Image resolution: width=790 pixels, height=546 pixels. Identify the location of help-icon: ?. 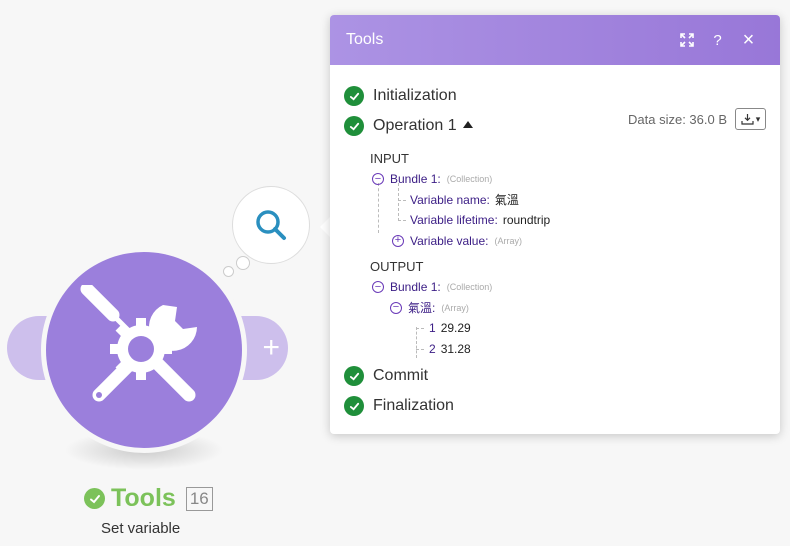
(717, 40).